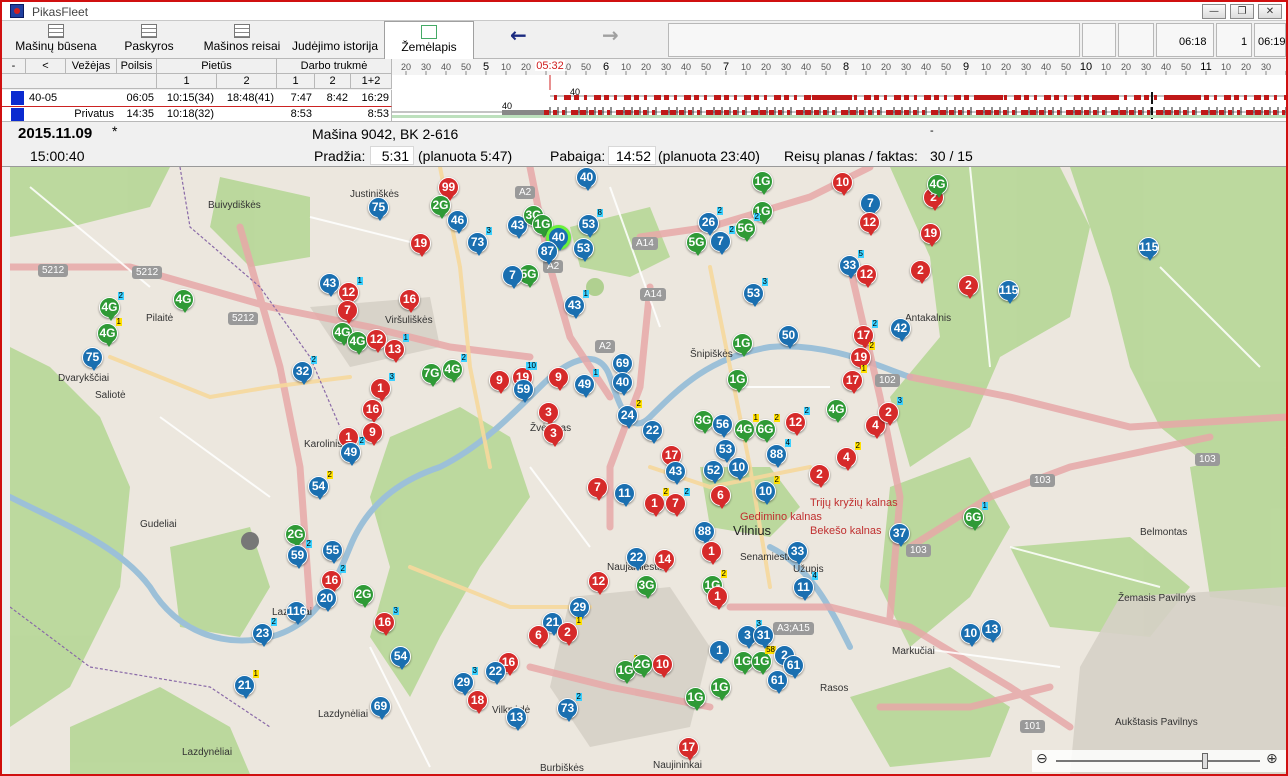 The width and height of the screenshot is (1288, 776). What do you see at coordinates (1272, 759) in the screenshot?
I see `zoom-in-icon: ⊕` at bounding box center [1272, 759].